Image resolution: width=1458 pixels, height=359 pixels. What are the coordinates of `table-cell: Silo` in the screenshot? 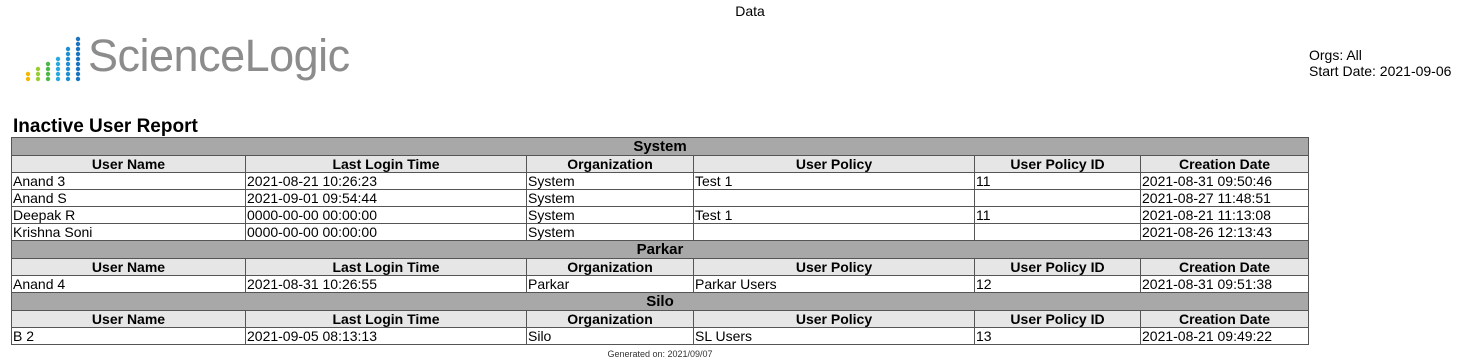 It's located at (610, 336).